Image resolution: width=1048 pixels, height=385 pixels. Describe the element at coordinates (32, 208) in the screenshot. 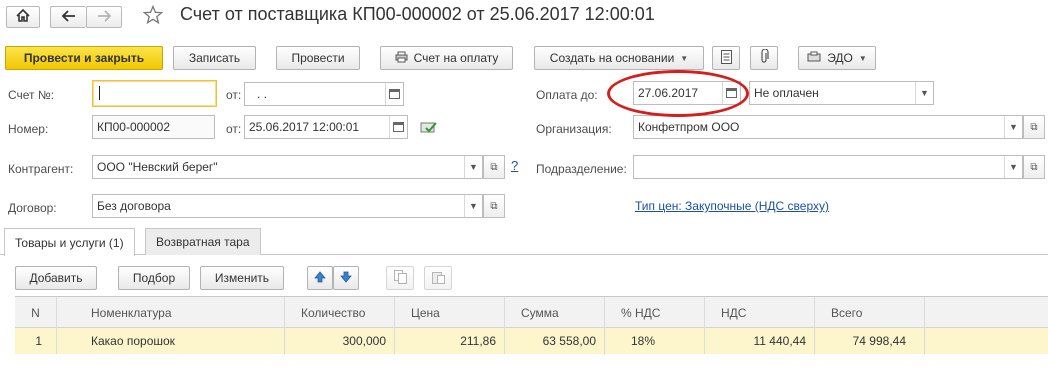

I see `contract-label: Договор:` at that location.